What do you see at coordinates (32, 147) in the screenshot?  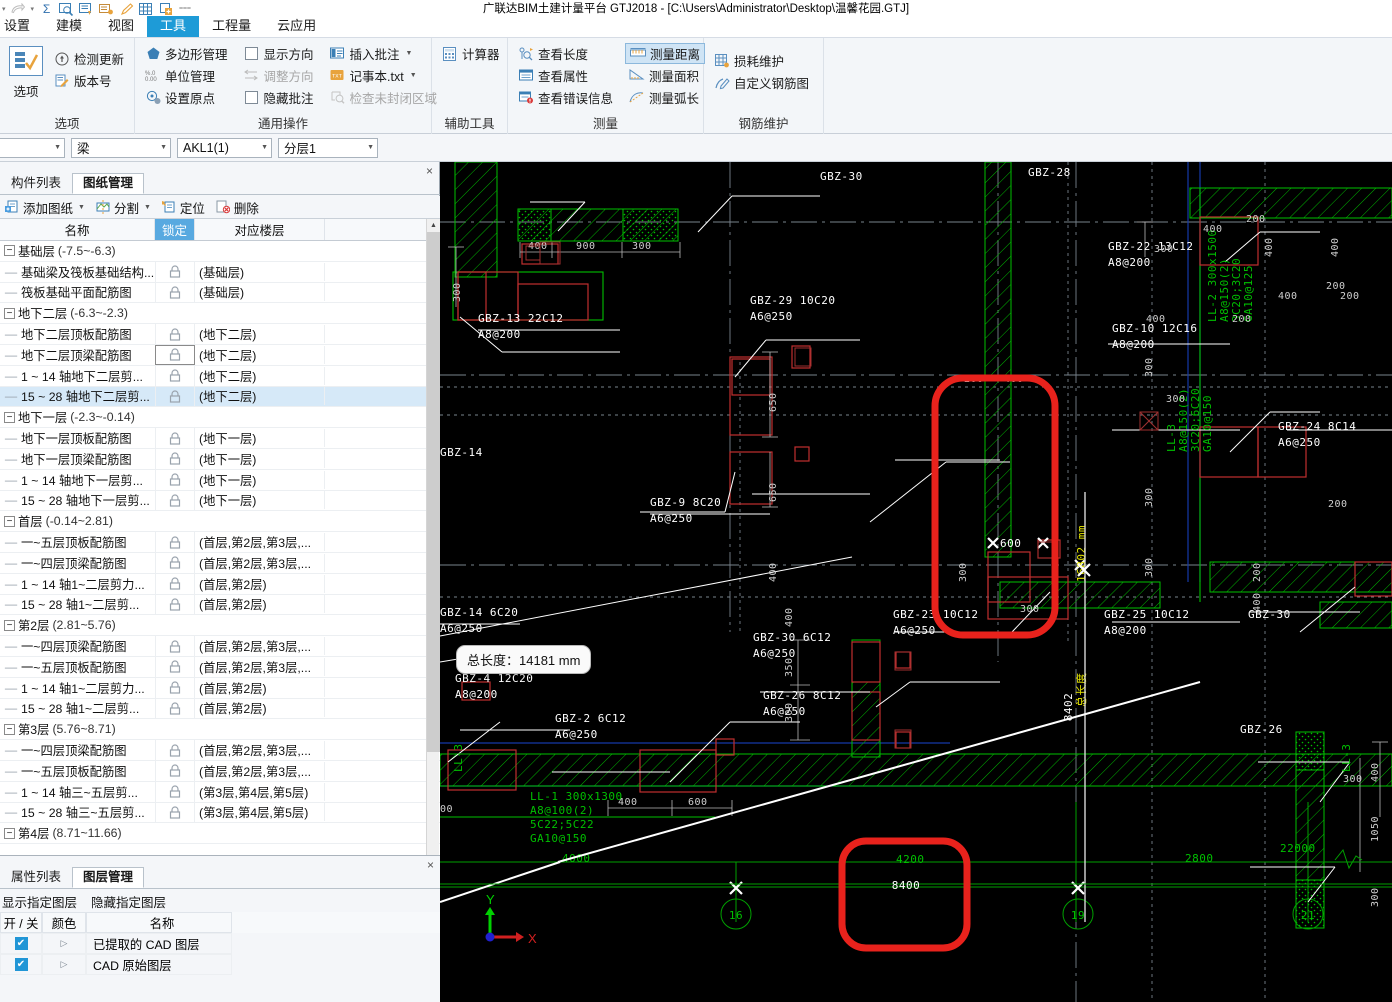 I see `combo-category: ▼` at bounding box center [32, 147].